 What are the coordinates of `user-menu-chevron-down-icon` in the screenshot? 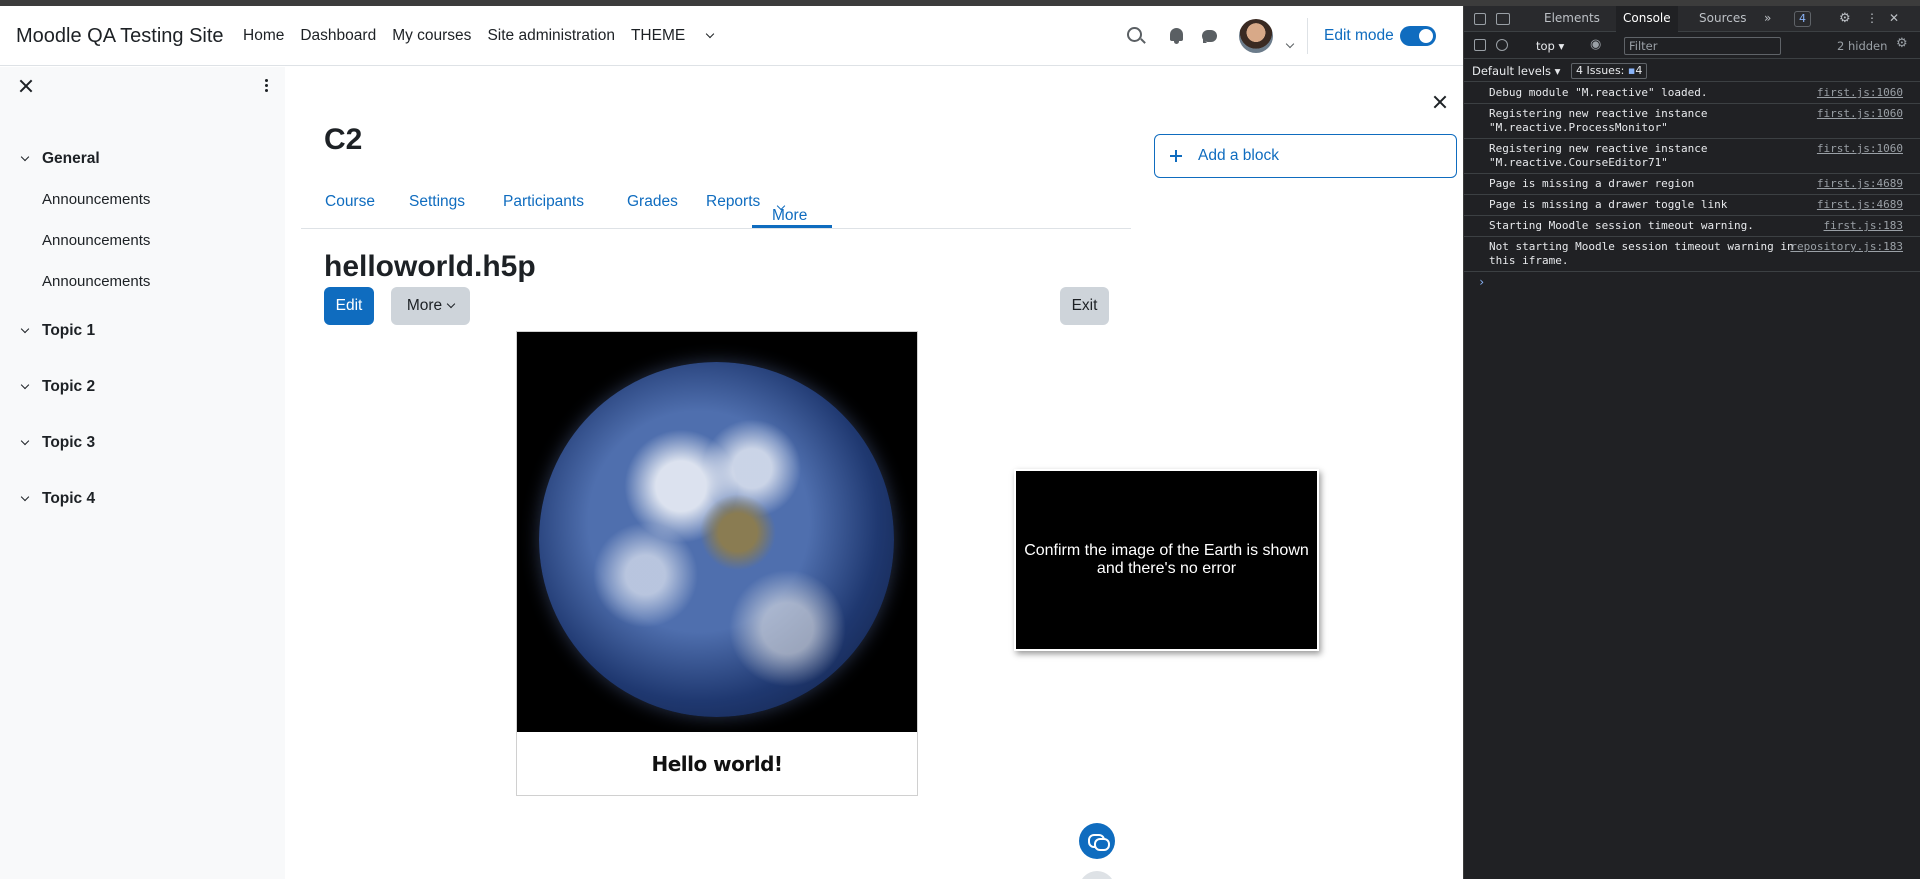 It's located at (1288, 43).